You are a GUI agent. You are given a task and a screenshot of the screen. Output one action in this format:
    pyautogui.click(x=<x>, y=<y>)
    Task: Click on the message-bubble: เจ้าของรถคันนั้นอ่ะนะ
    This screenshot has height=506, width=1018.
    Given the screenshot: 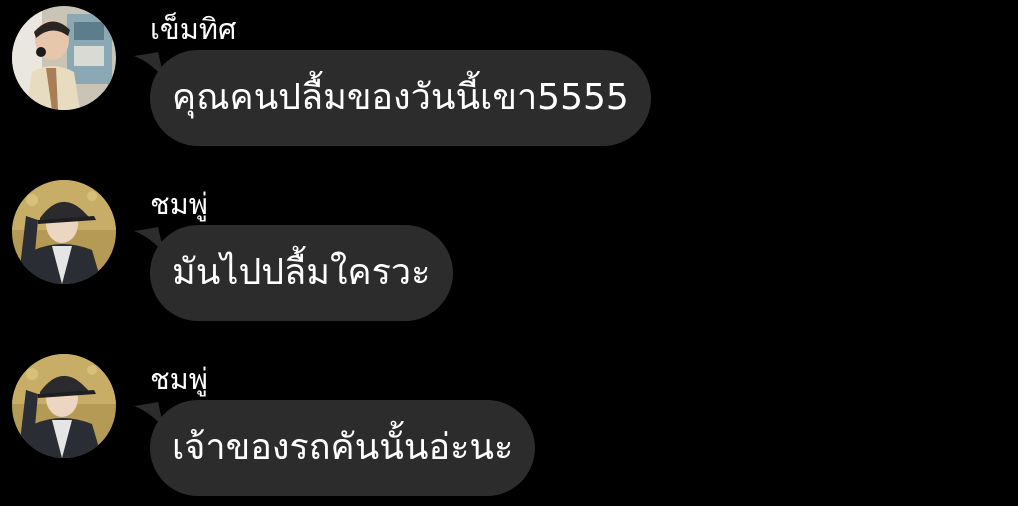 What is the action you would take?
    pyautogui.click(x=343, y=448)
    